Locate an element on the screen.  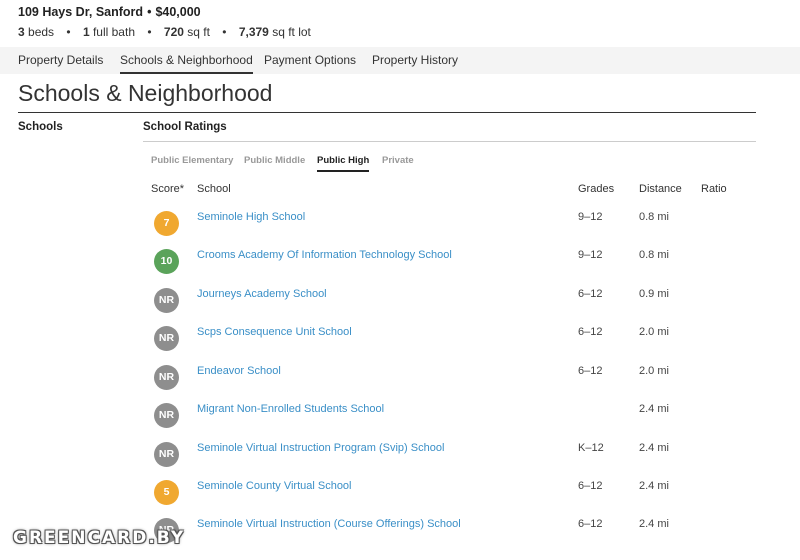
section-divider is located at coordinates (449, 141).